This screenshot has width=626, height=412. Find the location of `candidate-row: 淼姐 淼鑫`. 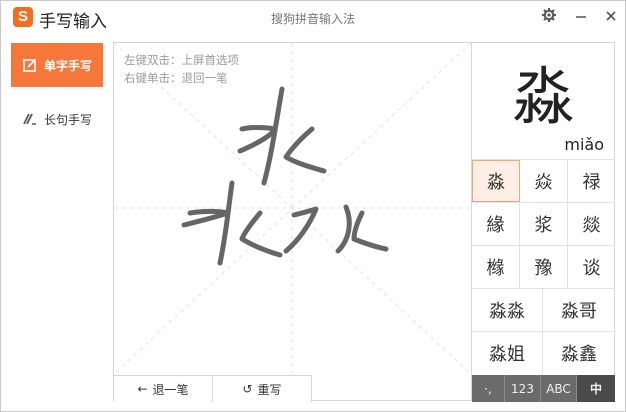

candidate-row: 淼姐 淼鑫 is located at coordinates (543, 352).